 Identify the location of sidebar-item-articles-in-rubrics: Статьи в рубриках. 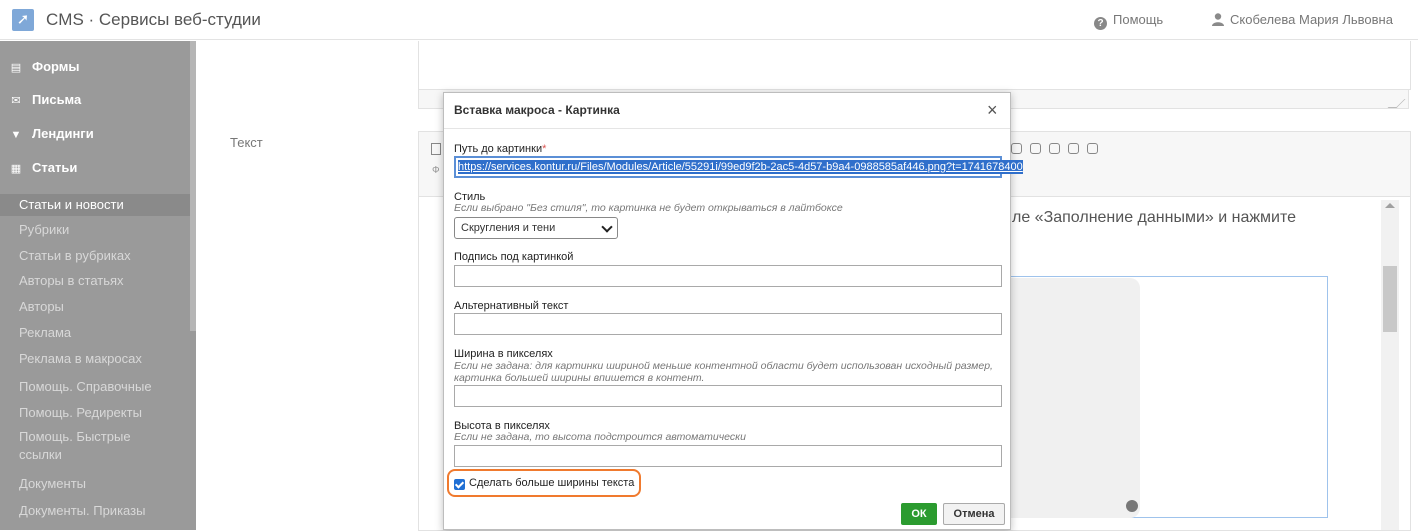
(95, 256).